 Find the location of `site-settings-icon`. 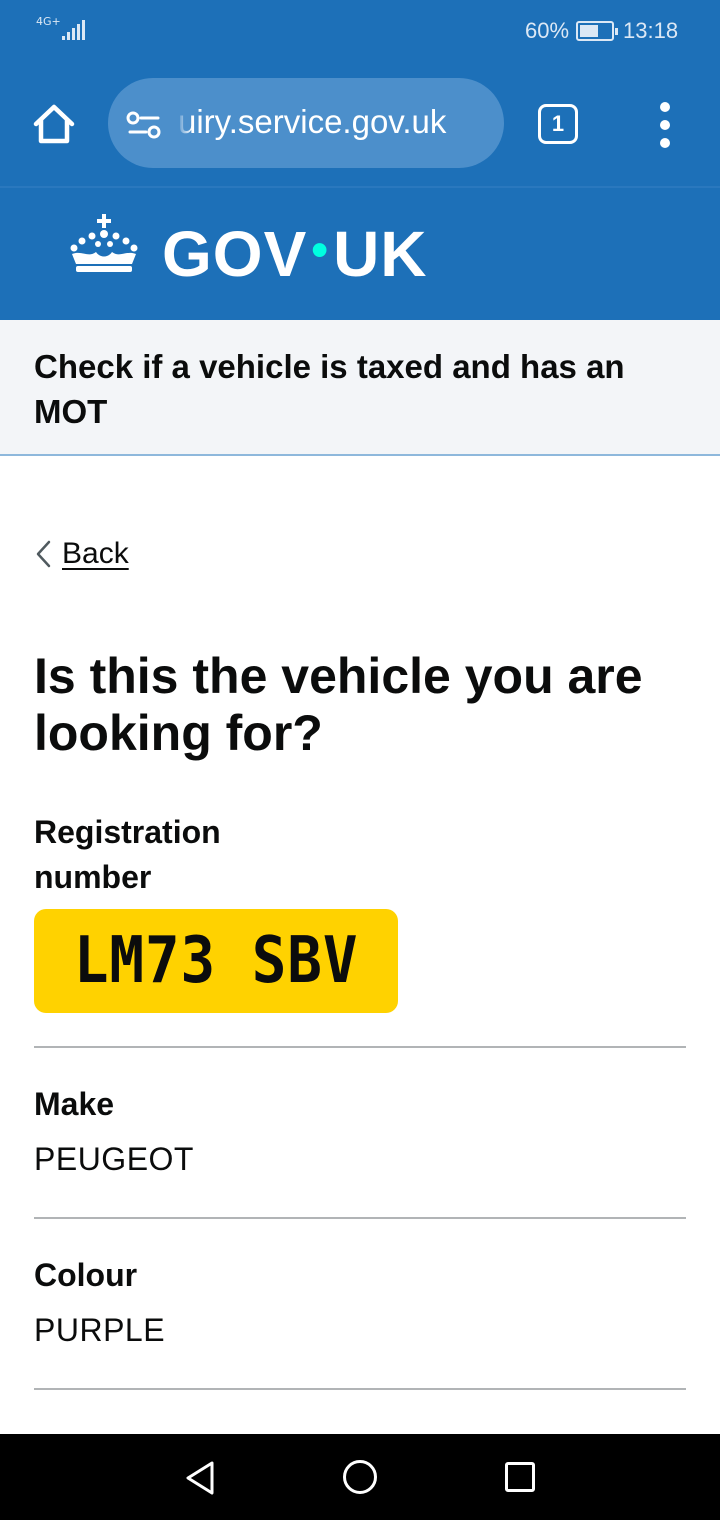

site-settings-icon is located at coordinates (144, 125).